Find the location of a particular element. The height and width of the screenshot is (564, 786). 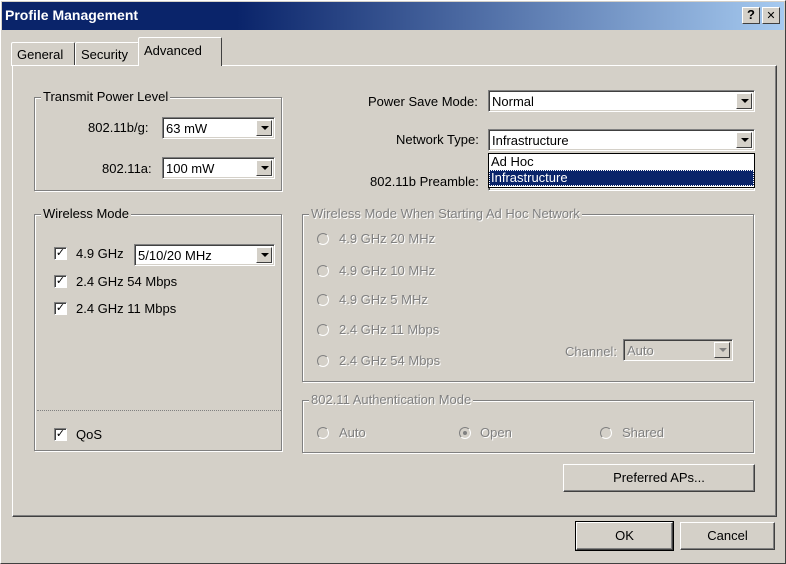

ok-button: OK is located at coordinates (624, 536).